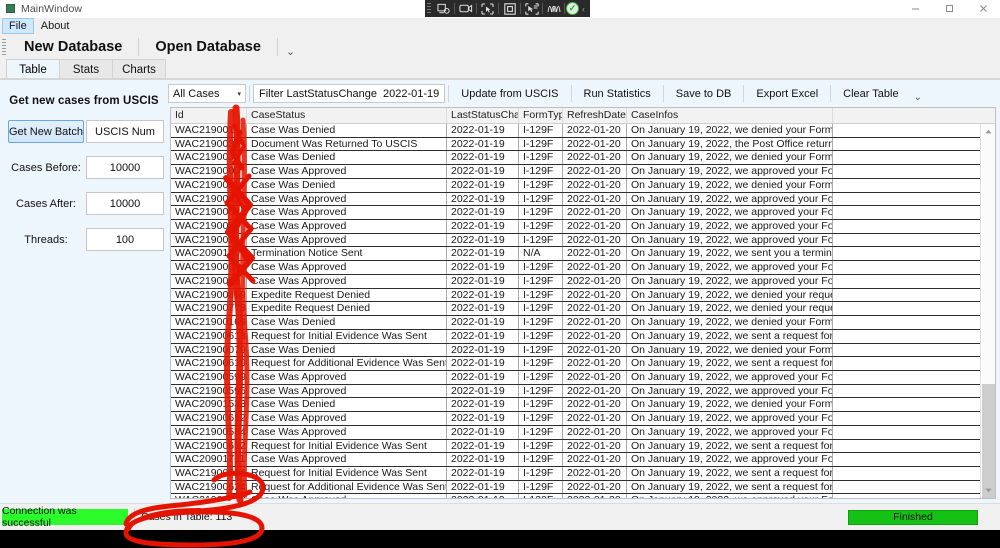 This screenshot has height=548, width=1000. Describe the element at coordinates (443, 8) in the screenshot. I see `capture-settings-icon` at that location.